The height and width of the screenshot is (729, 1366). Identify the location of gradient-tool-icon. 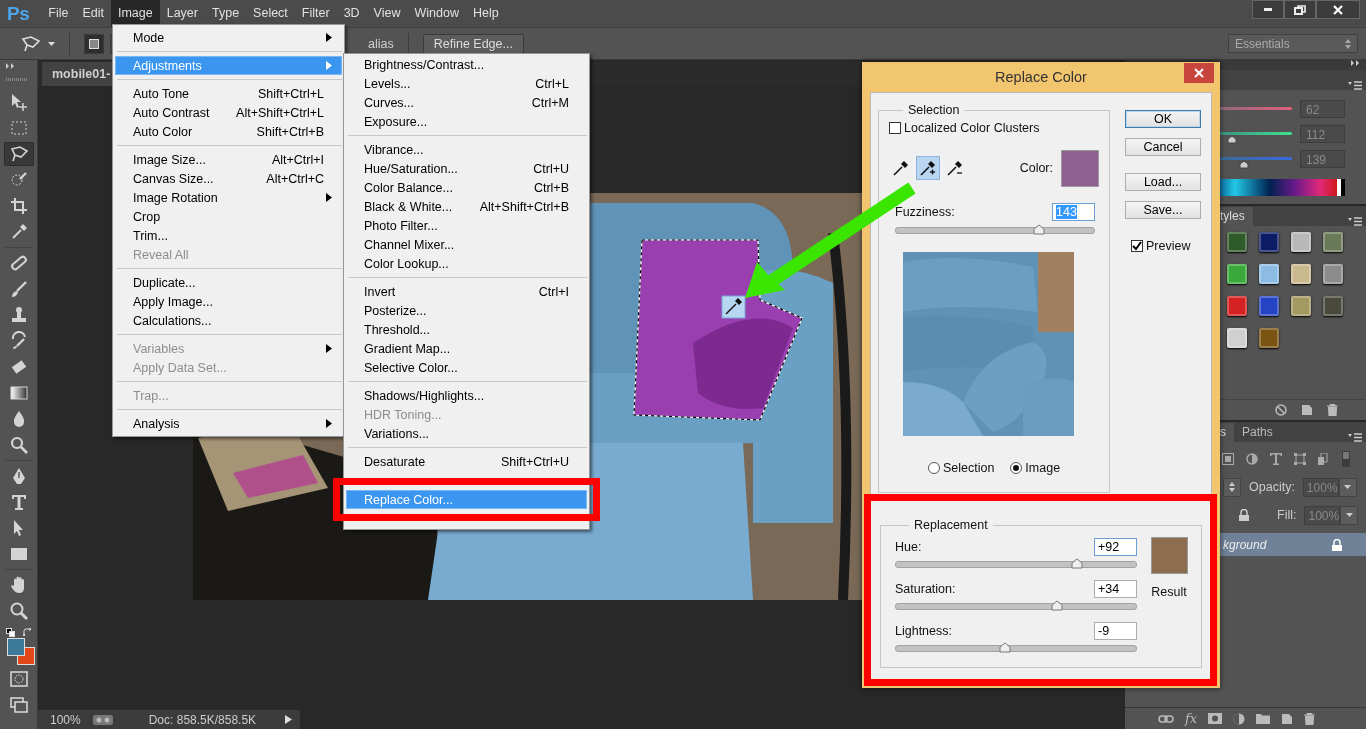
(18, 393).